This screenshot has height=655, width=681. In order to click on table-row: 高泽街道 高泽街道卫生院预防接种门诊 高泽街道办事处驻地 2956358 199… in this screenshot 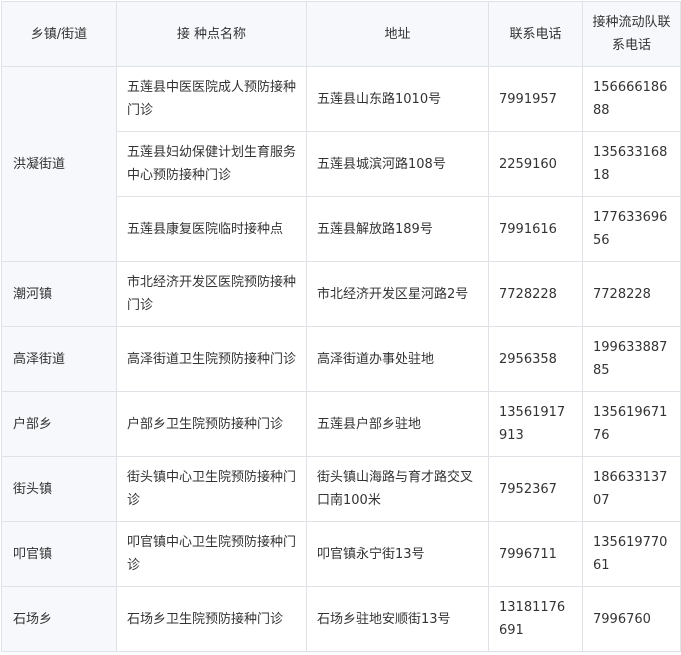, I will do `click(341, 359)`.